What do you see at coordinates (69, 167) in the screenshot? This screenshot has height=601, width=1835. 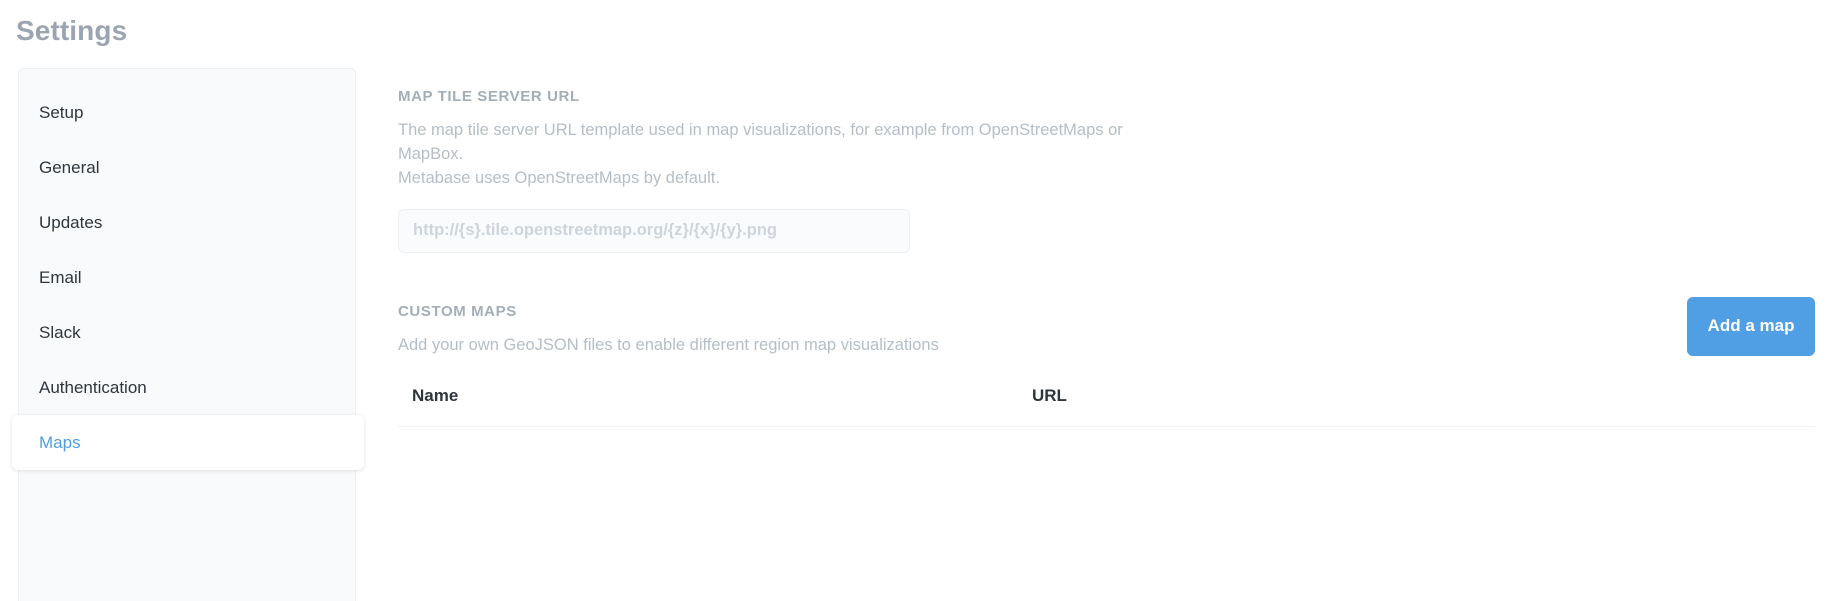 I see `sidebar-item-label: General` at bounding box center [69, 167].